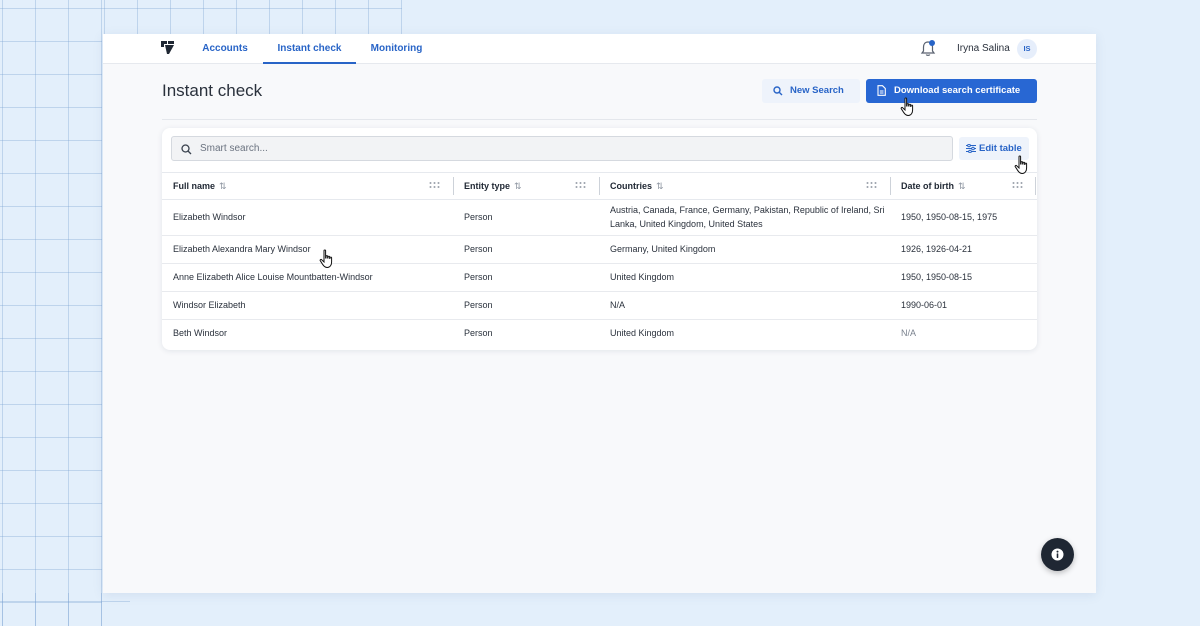  Describe the element at coordinates (65, 609) in the screenshot. I see `background-grid-bottom` at that location.